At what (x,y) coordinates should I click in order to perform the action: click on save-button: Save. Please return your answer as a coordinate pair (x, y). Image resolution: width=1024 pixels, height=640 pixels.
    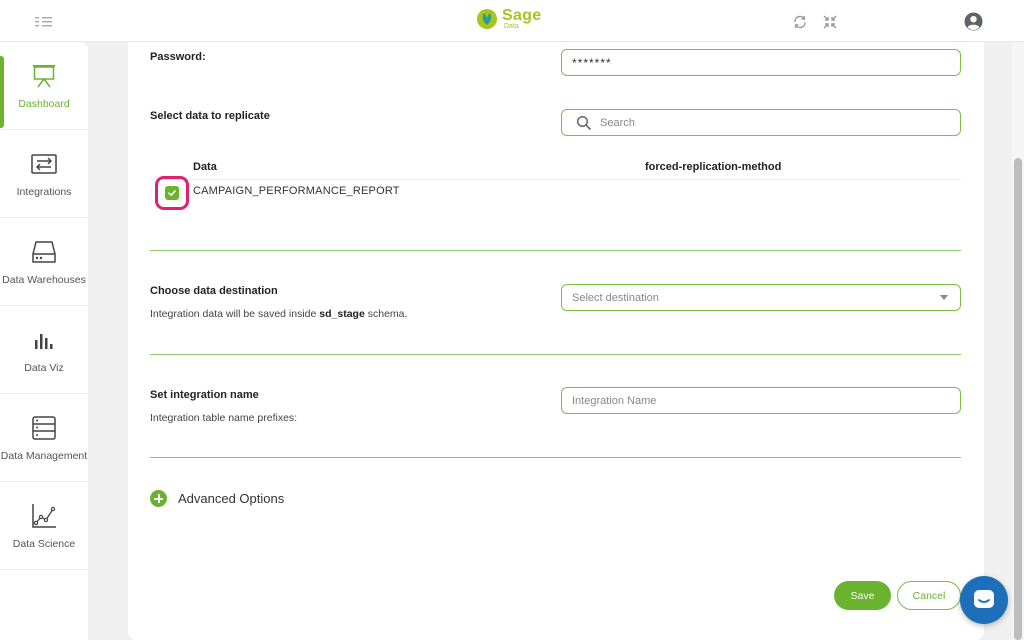
    Looking at the image, I should click on (862, 595).